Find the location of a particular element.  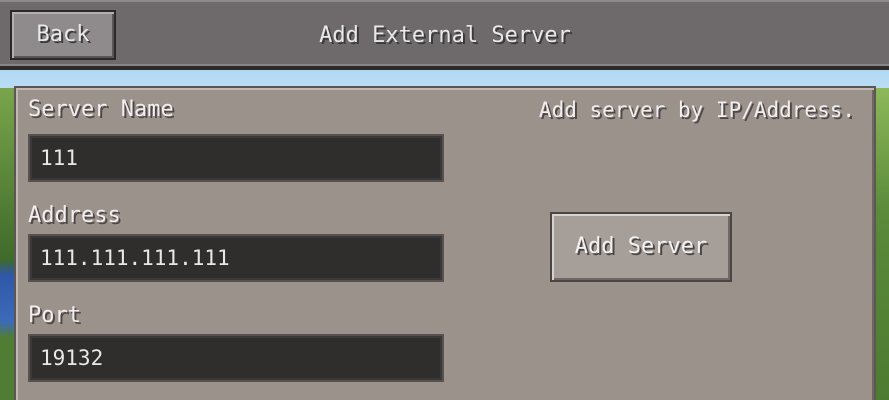

page-title: Add External Server is located at coordinates (445, 35).